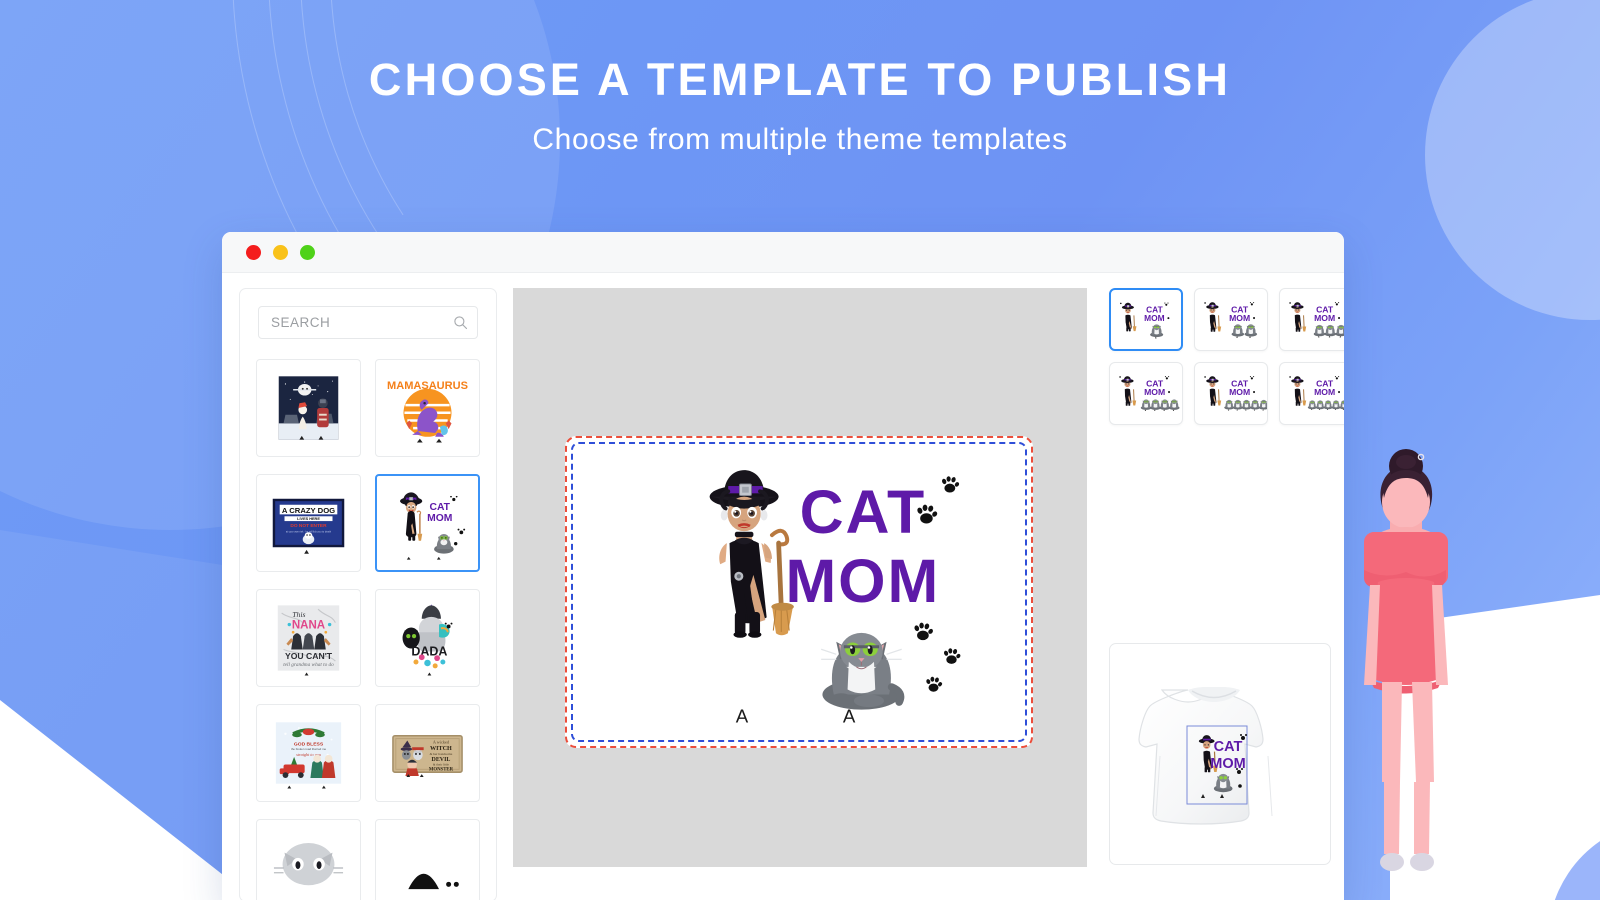  What do you see at coordinates (309, 656) in the screenshot?
I see `svg-text: YOU CAN'T` at bounding box center [309, 656].